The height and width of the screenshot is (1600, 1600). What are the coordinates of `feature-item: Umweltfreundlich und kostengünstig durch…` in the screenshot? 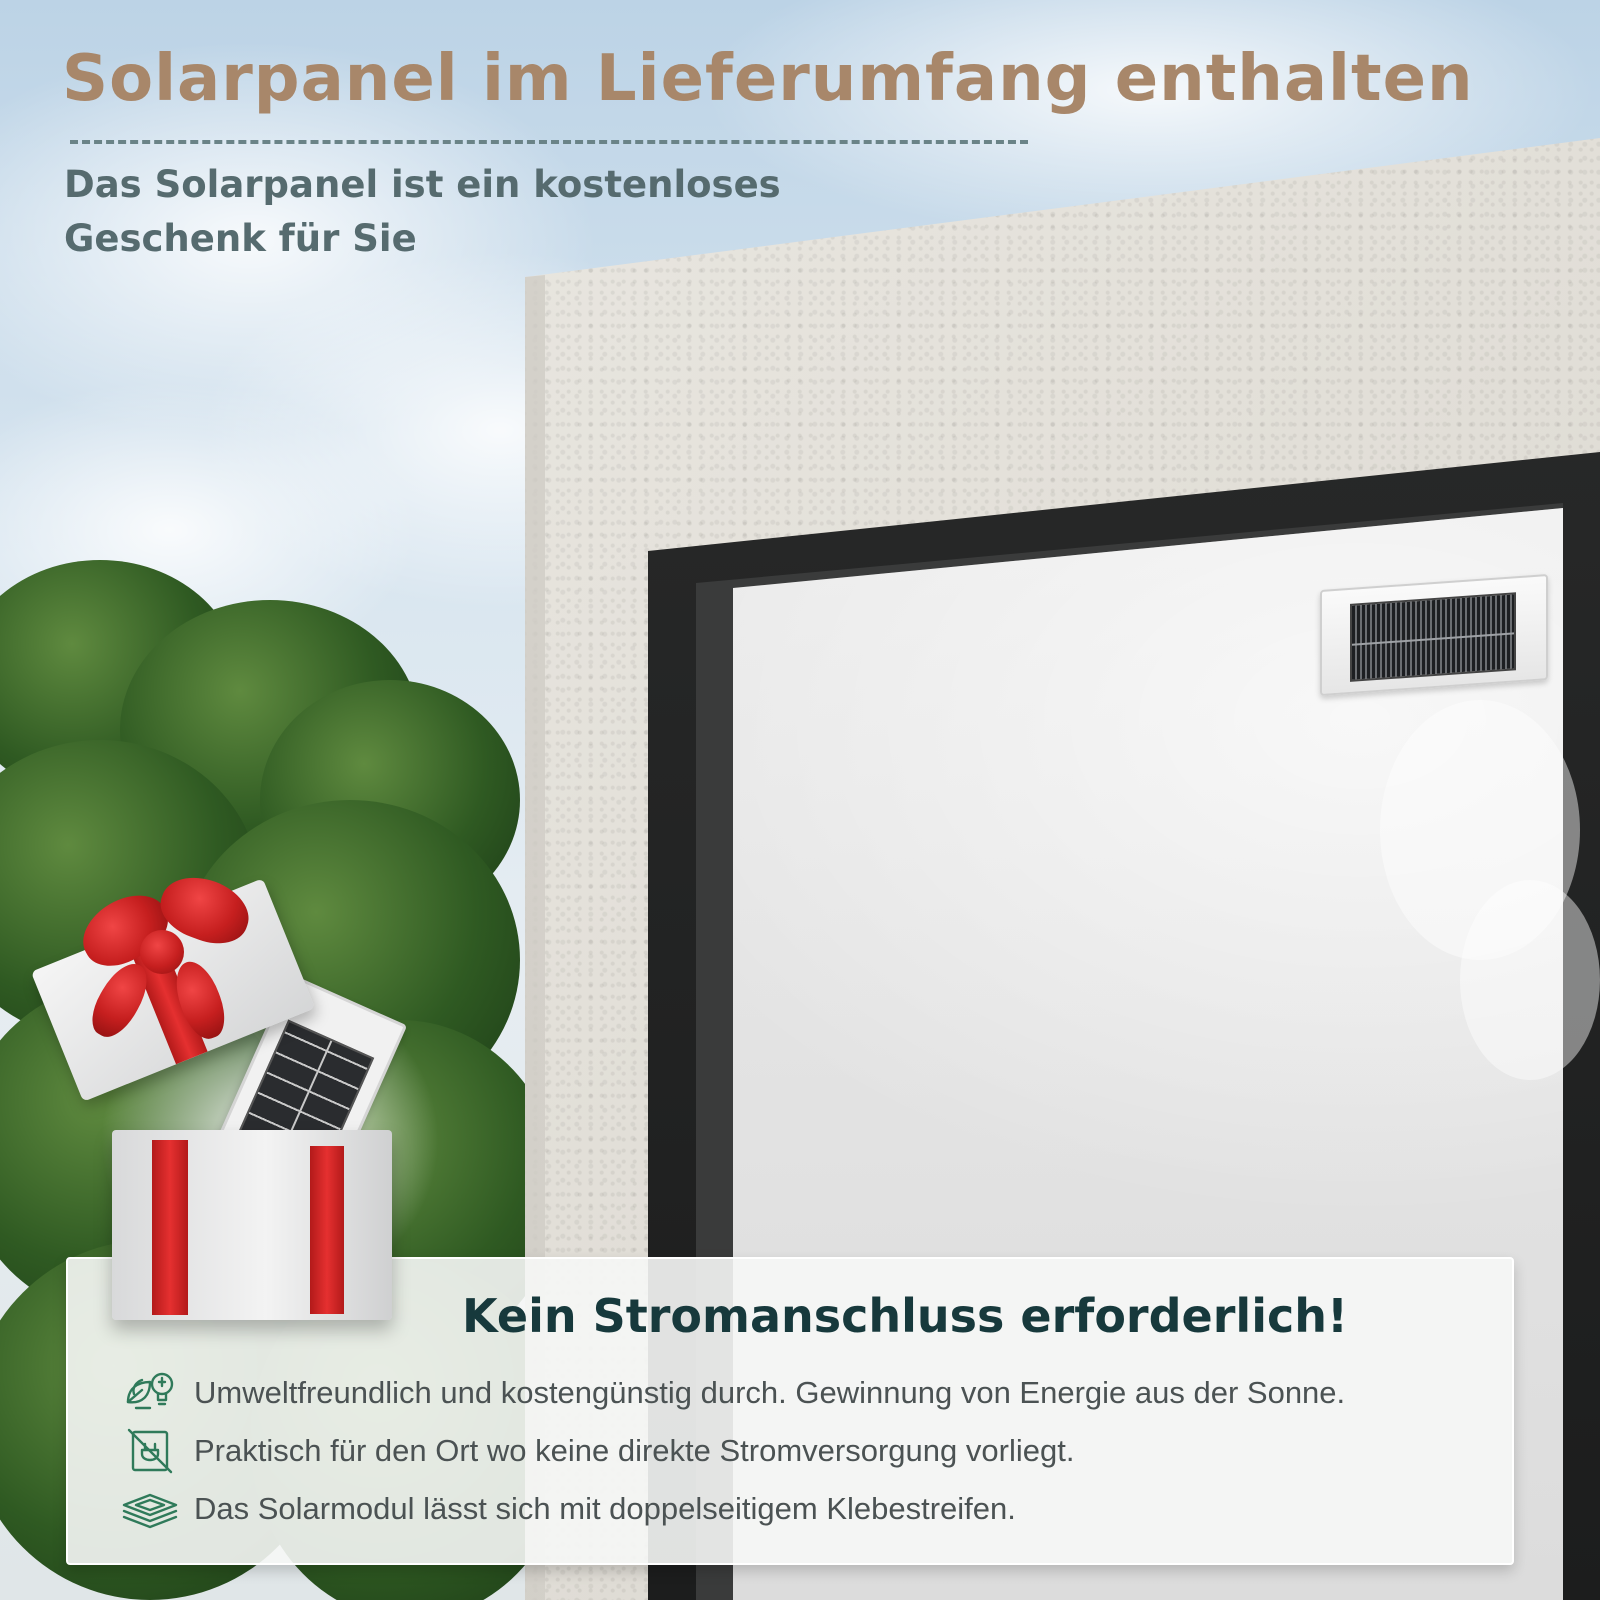 It's located at (810, 1393).